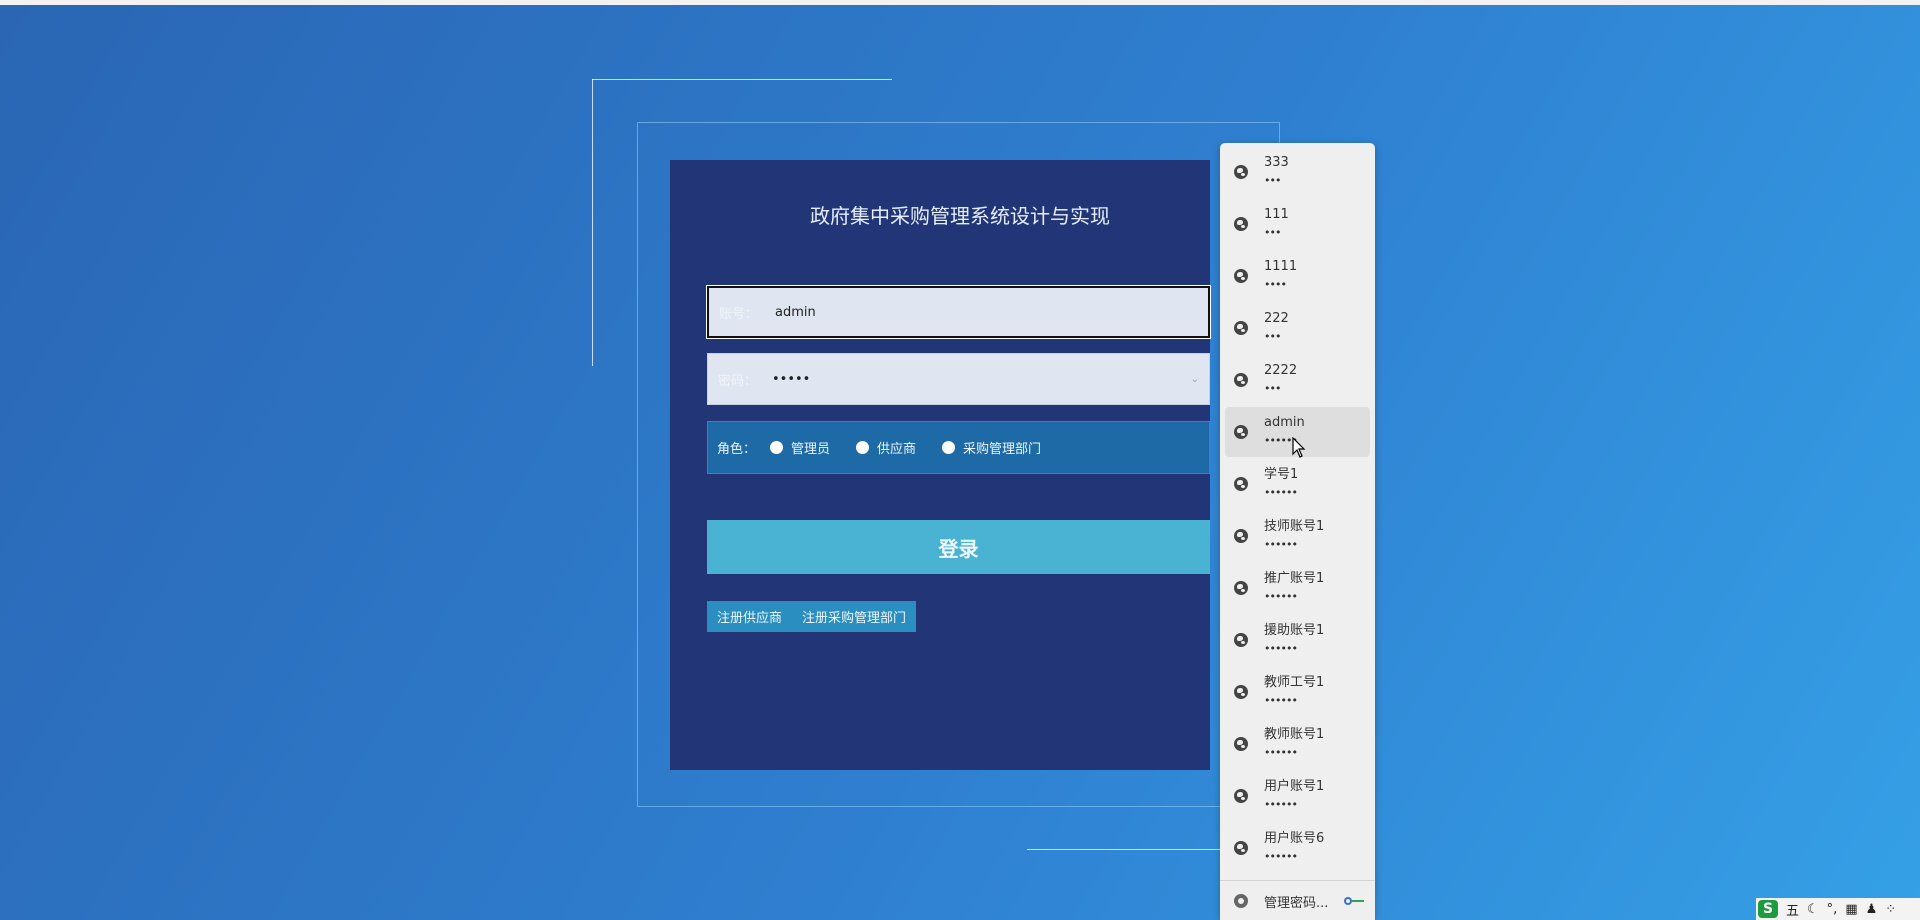 The height and width of the screenshot is (920, 1920). I want to click on decor-line-bottom, so click(1124, 849).